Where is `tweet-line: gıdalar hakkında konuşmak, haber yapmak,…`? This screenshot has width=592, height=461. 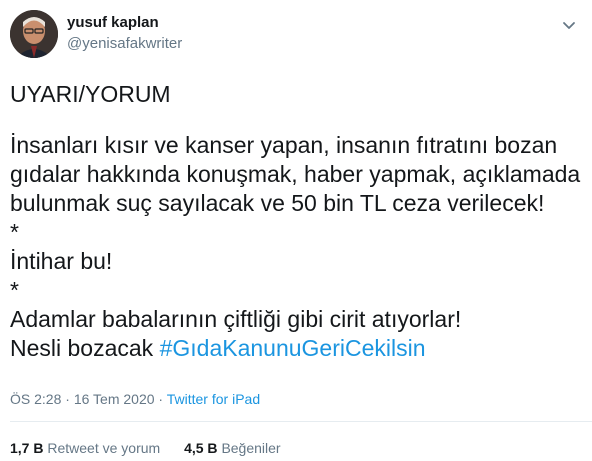
tweet-line: gıdalar hakkında konuşmak, haber yapmak,… is located at coordinates (295, 174).